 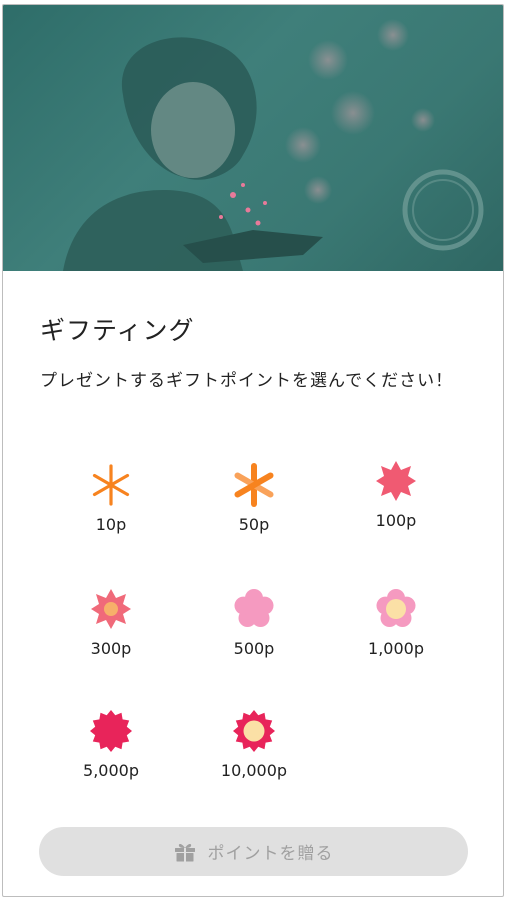 I want to click on dialog-title: ギフティング, so click(x=117, y=330).